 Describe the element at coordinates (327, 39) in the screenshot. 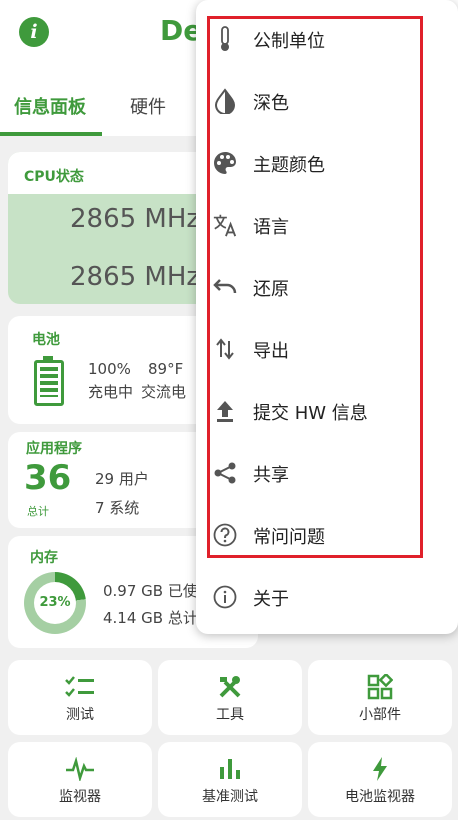

I see `menu-item-metric-units: 公制单位` at that location.